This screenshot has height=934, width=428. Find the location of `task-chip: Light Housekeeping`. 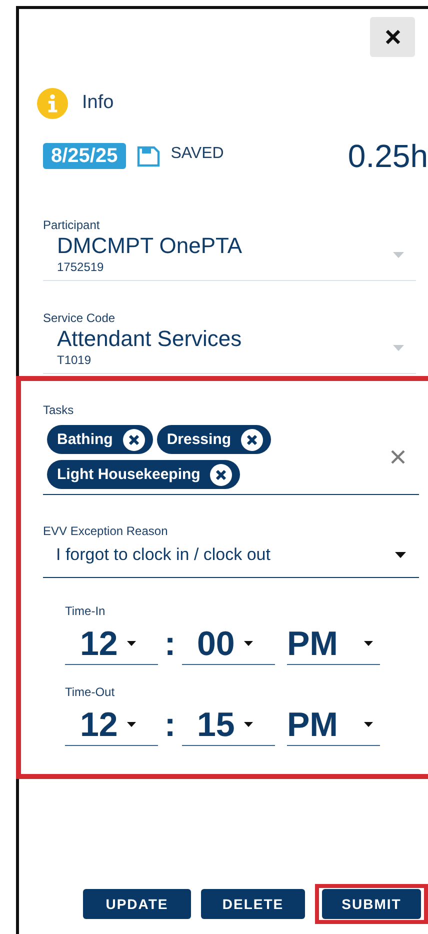

task-chip: Light Housekeeping is located at coordinates (143, 475).